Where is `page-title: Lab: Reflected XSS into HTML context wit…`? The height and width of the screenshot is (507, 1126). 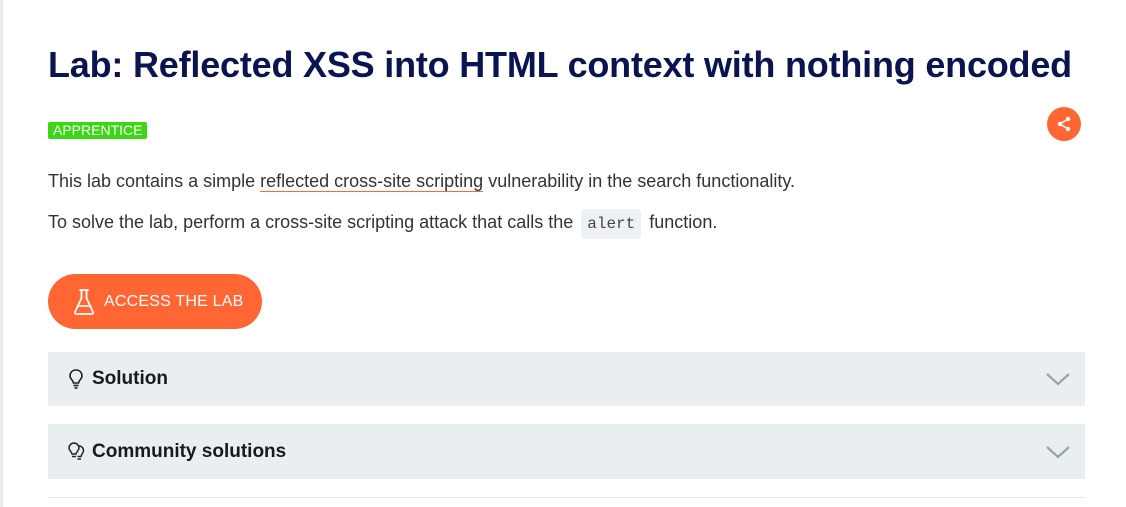
page-title: Lab: Reflected XSS into HTML context wit… is located at coordinates (560, 64).